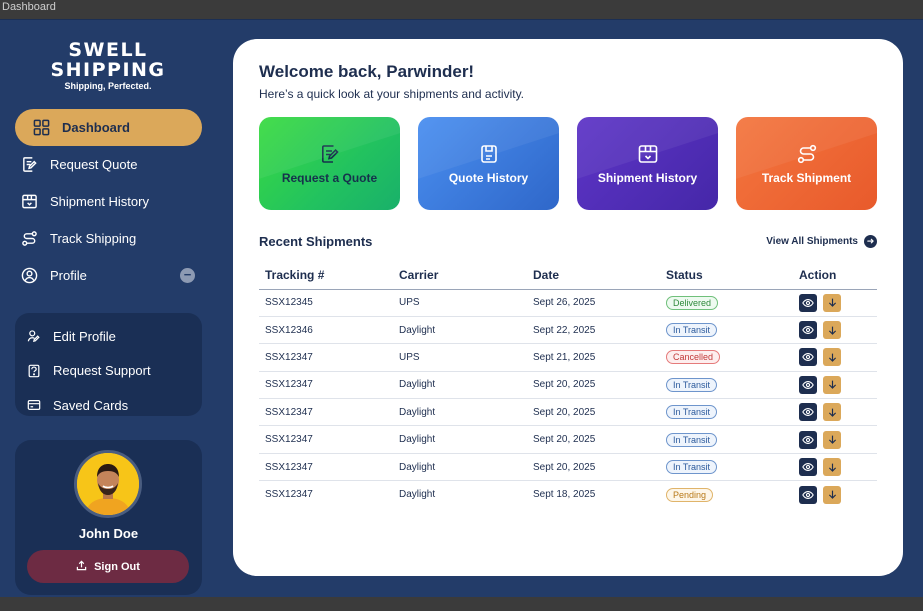  Describe the element at coordinates (91, 405) in the screenshot. I see `submenu-item-label: Saved Cards` at that location.